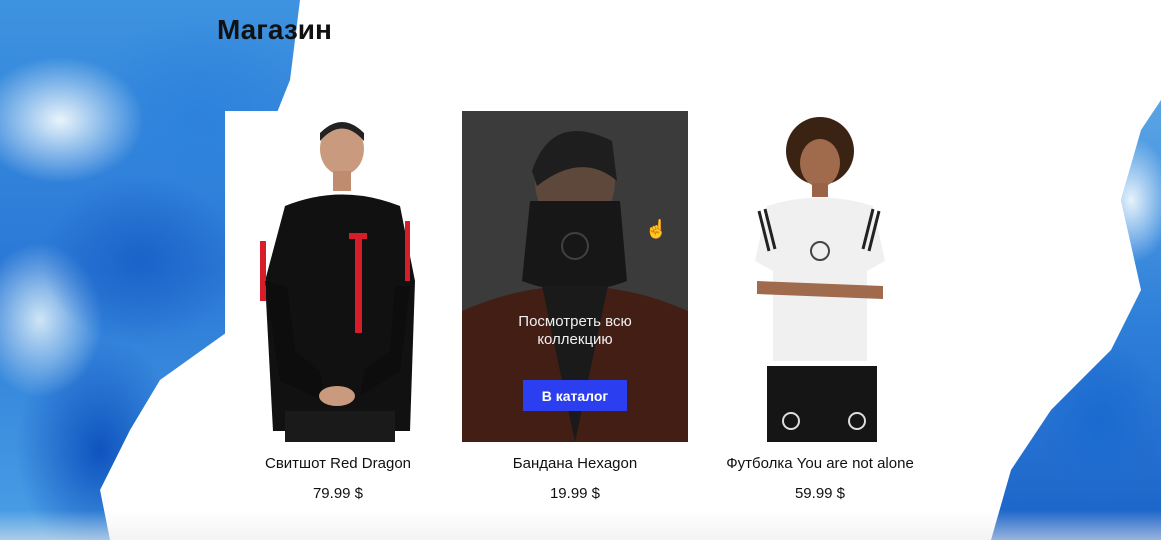 The image size is (1161, 540). What do you see at coordinates (575, 330) in the screenshot?
I see `overlay-text: Посмотреть всю коллекцию` at bounding box center [575, 330].